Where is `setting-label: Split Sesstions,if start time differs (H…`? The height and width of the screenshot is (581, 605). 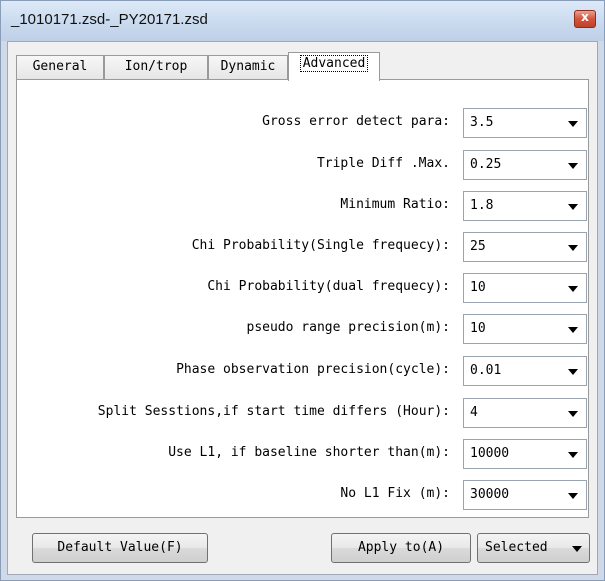
setting-label: Split Sesstions,if start time differs (H… is located at coordinates (273, 411).